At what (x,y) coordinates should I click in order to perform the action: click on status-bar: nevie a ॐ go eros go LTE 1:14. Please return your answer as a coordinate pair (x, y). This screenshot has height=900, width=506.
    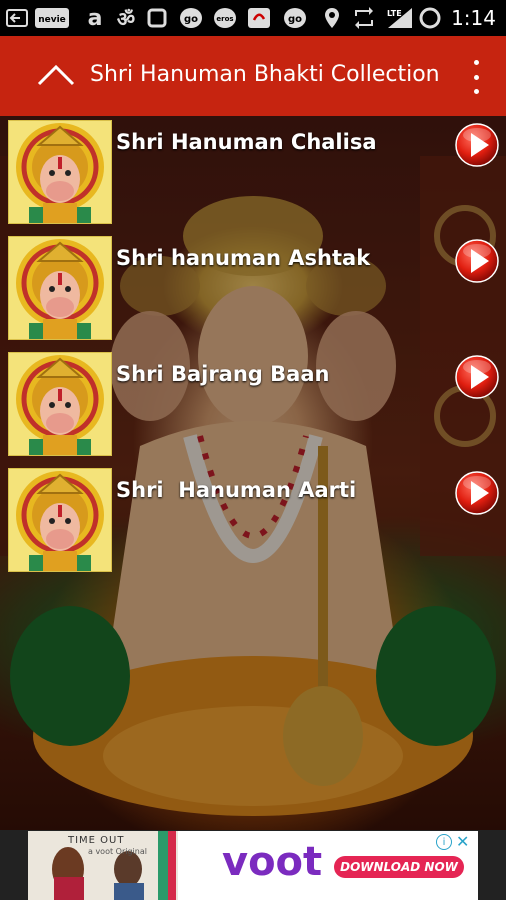
    Looking at the image, I should click on (253, 18).